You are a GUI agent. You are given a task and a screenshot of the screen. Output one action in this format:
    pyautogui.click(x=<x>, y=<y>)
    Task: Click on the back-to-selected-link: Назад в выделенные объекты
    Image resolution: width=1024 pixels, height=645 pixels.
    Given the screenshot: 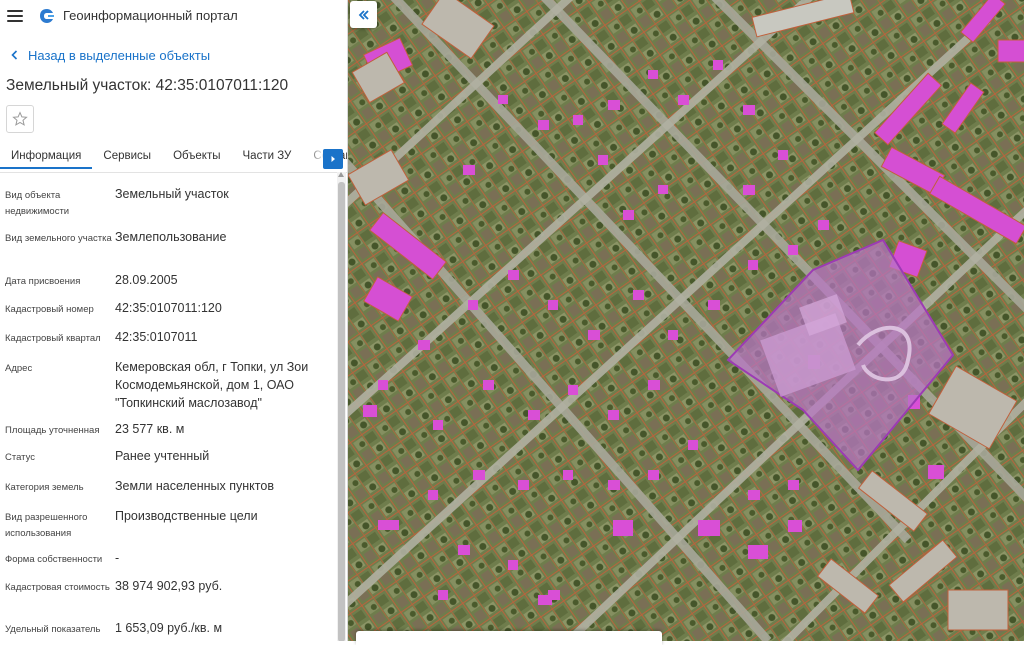 What is the action you would take?
    pyautogui.click(x=173, y=55)
    